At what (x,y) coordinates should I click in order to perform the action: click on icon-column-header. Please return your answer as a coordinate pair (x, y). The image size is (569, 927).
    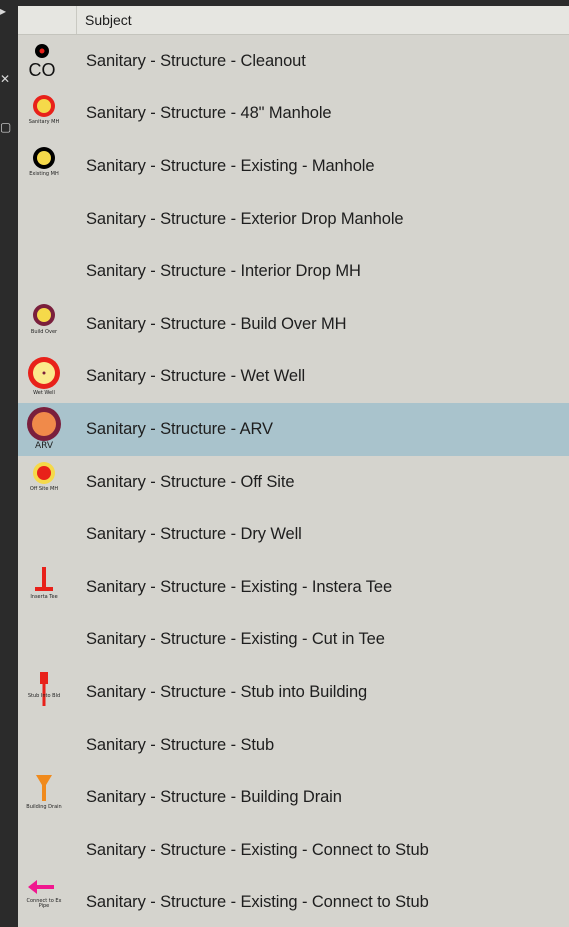
    Looking at the image, I should click on (47, 20).